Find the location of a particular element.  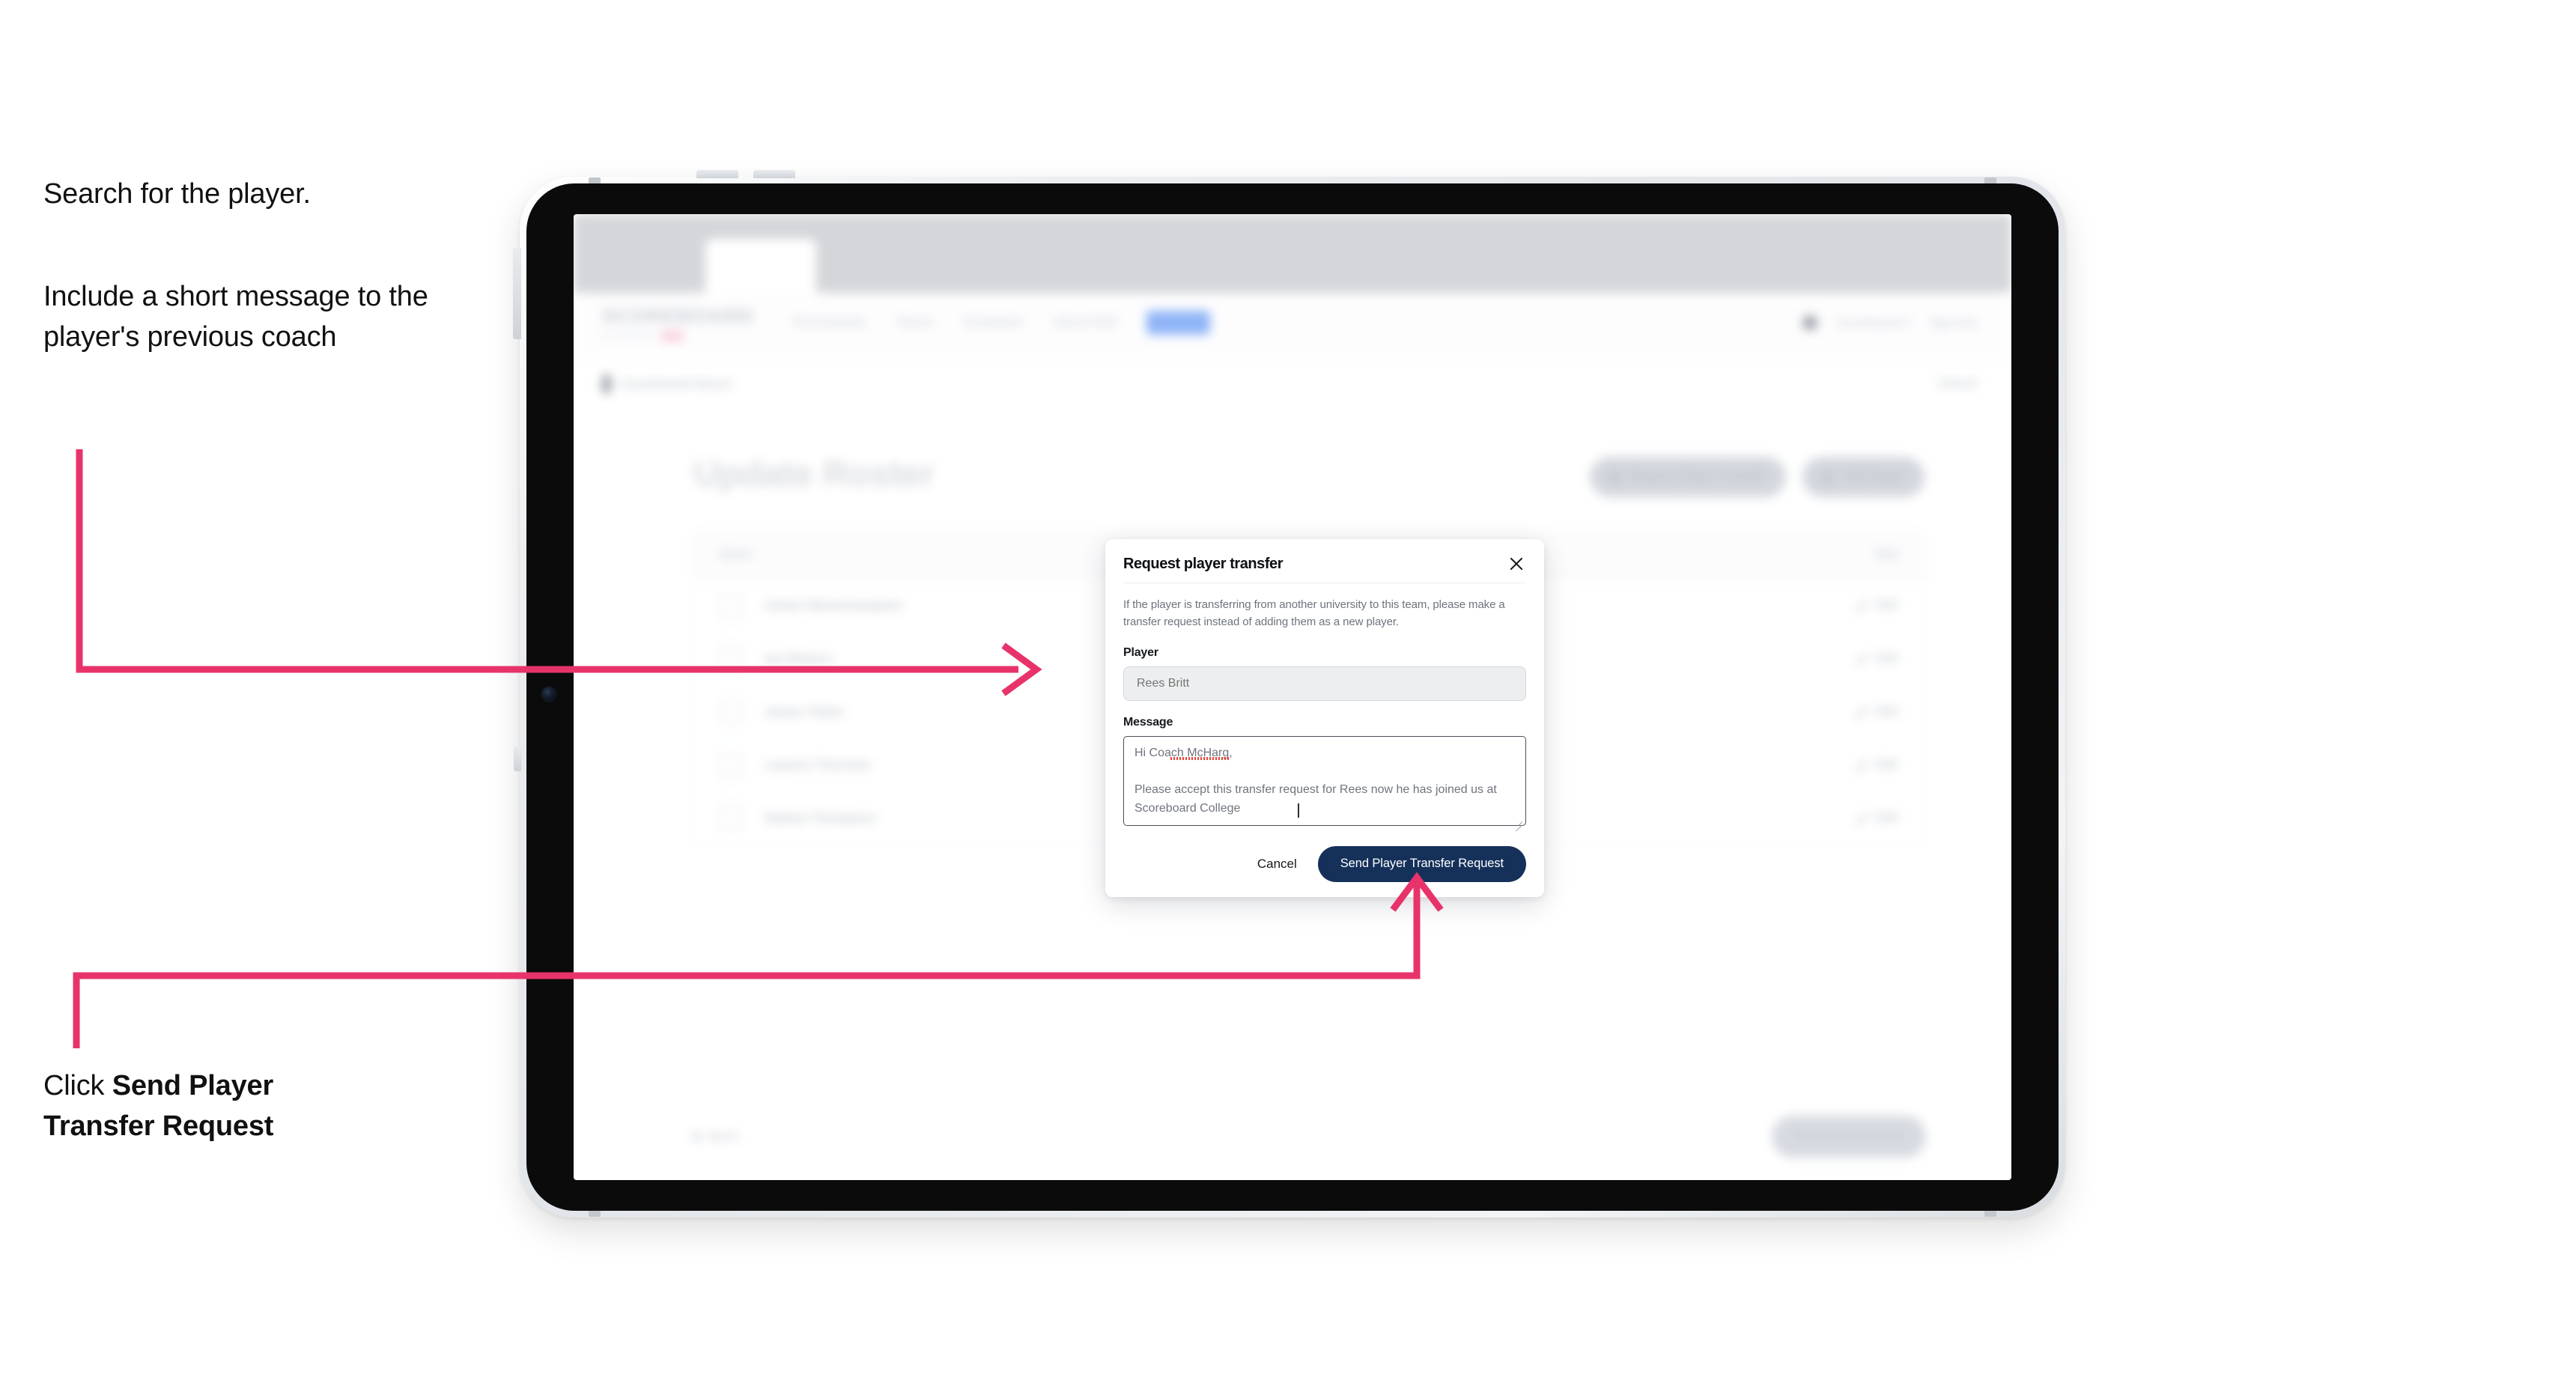

add-player-button: Add Player is located at coordinates (1863, 477).